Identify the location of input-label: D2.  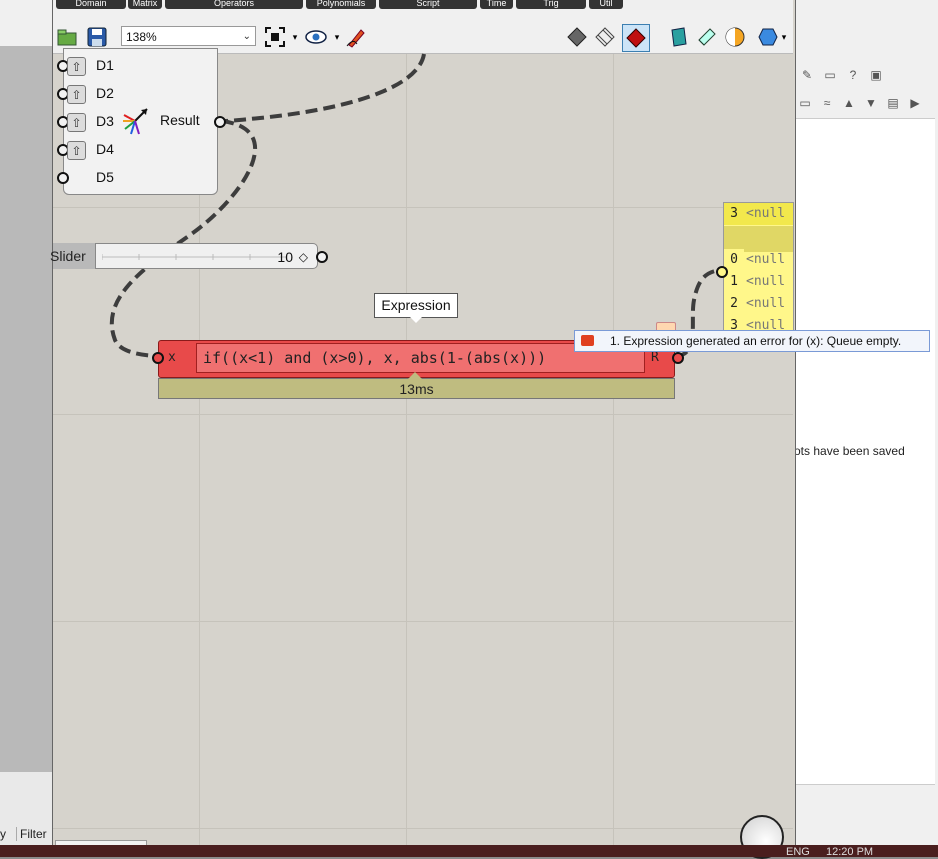
(105, 93).